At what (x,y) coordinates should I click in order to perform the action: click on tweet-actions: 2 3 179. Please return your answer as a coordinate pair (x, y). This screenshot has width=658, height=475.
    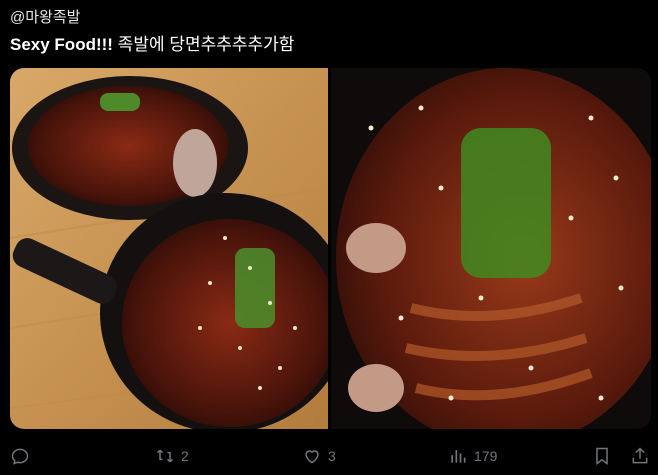
    Looking at the image, I should click on (329, 457).